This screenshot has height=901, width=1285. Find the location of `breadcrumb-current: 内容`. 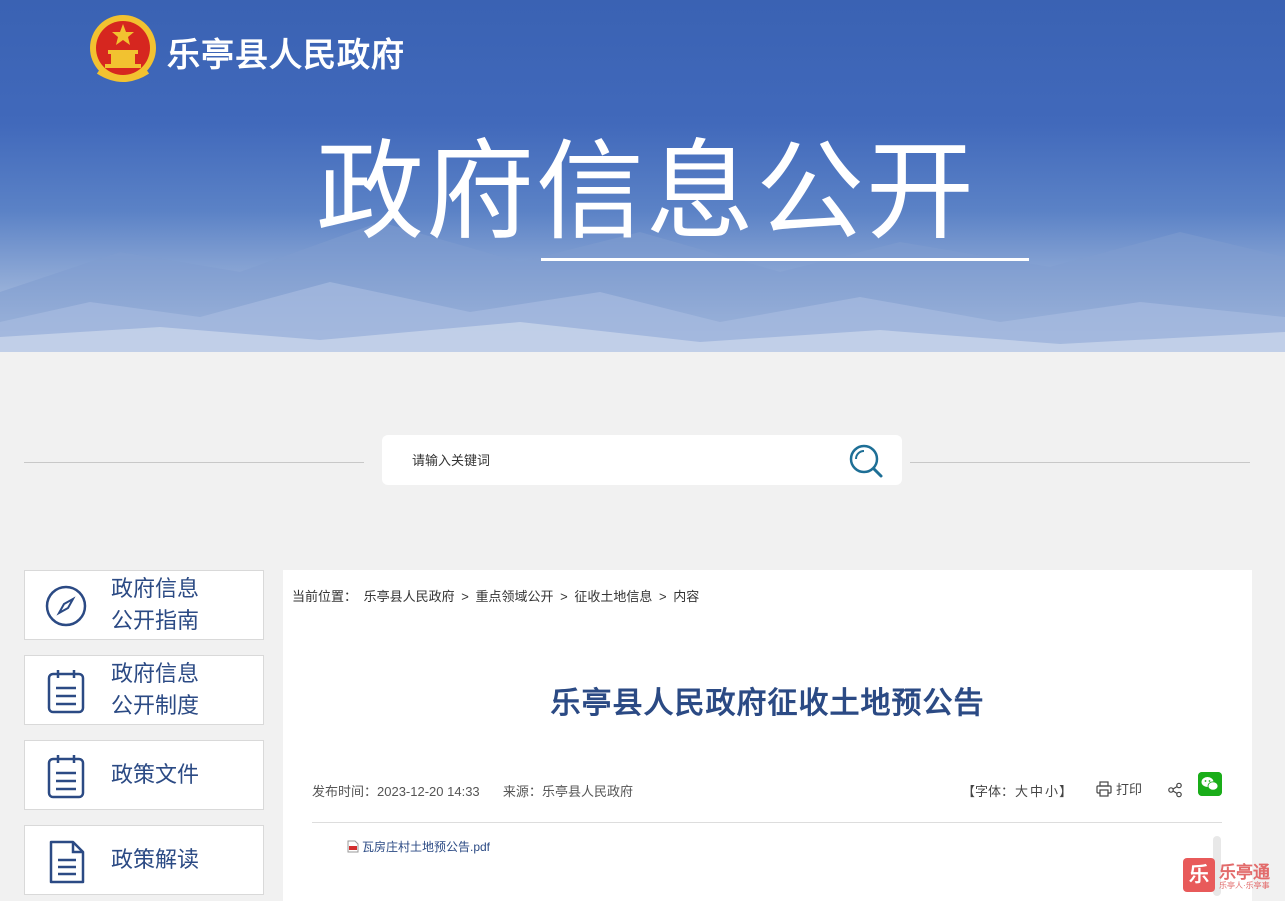

breadcrumb-current: 内容 is located at coordinates (686, 596).